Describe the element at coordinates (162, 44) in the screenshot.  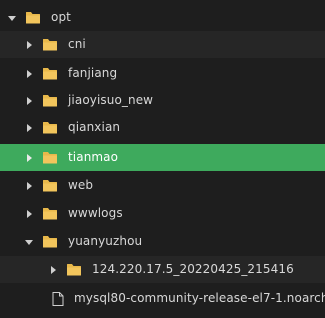
I see `tree-item-cni: cni` at that location.